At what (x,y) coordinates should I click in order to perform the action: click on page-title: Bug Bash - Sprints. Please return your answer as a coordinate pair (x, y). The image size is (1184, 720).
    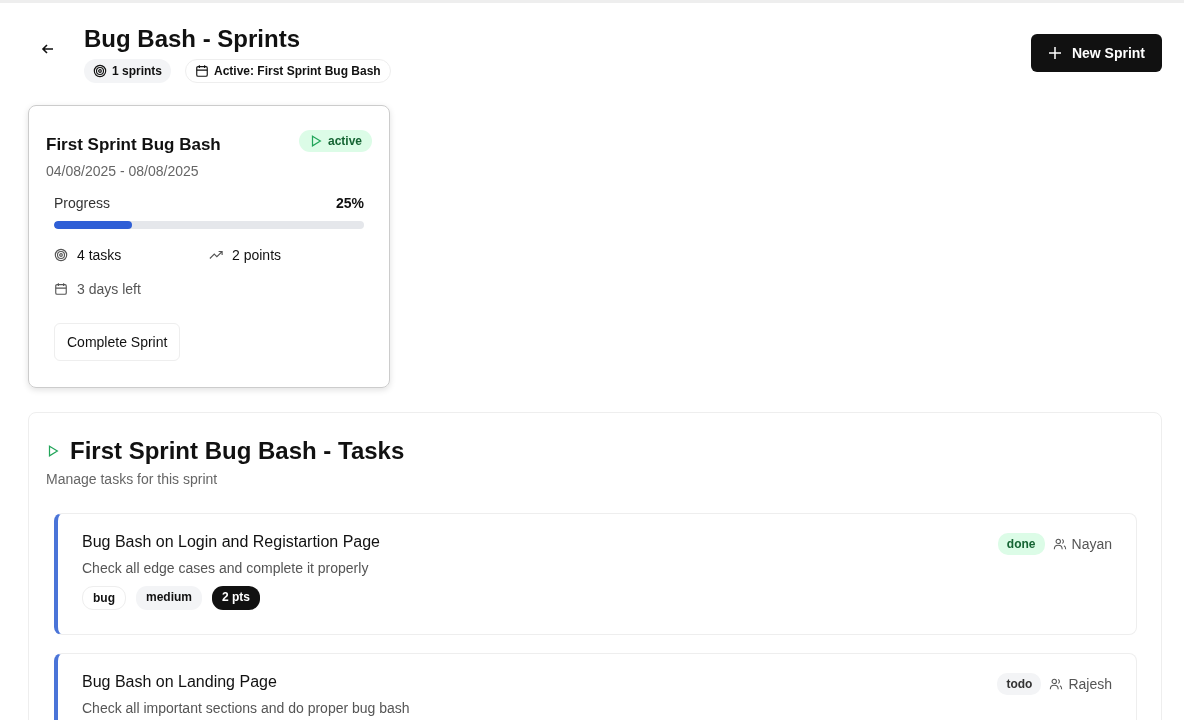
    Looking at the image, I should click on (192, 39).